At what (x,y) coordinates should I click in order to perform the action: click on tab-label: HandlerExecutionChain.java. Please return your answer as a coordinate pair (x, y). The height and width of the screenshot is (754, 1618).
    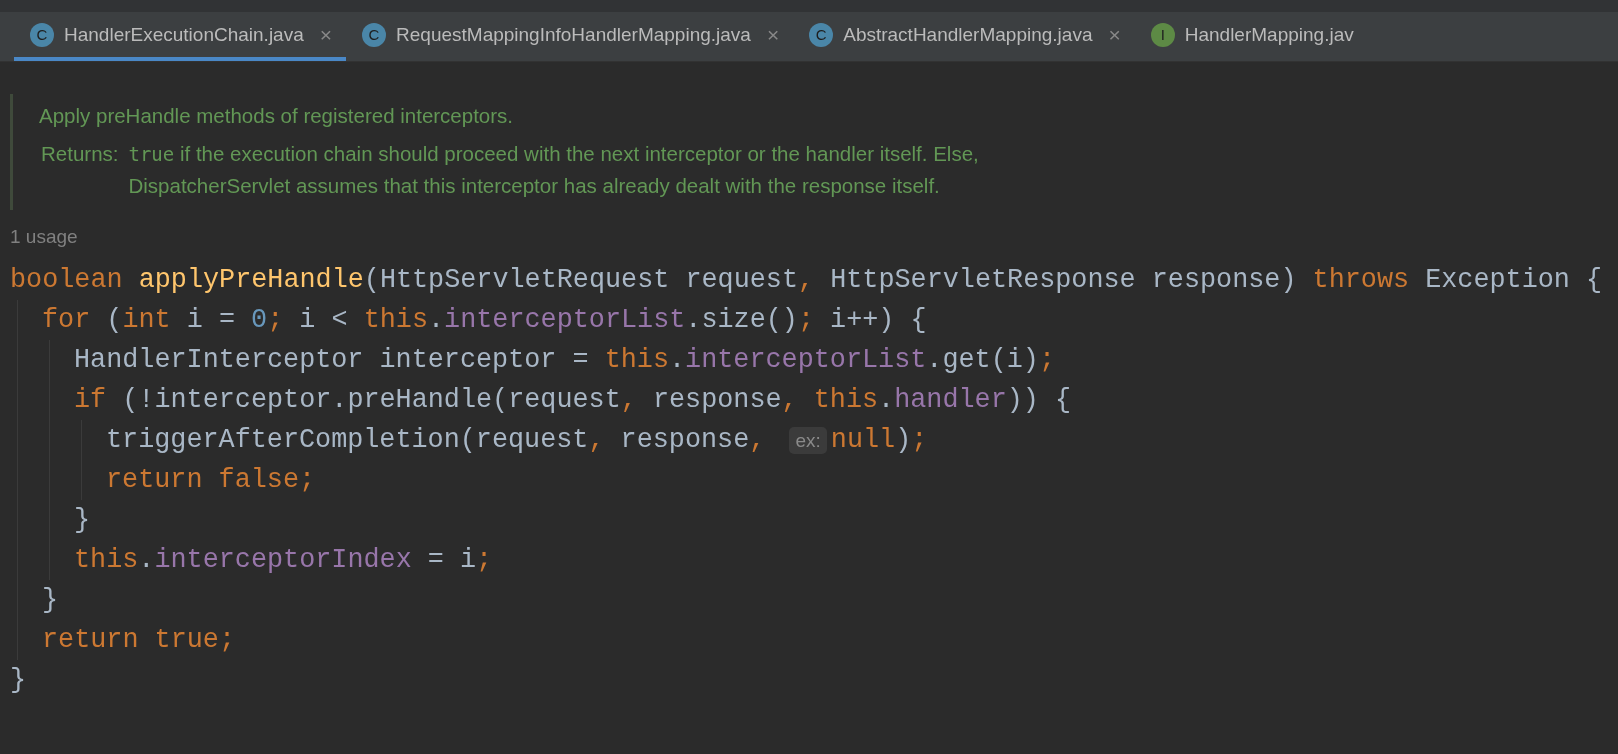
    Looking at the image, I should click on (184, 34).